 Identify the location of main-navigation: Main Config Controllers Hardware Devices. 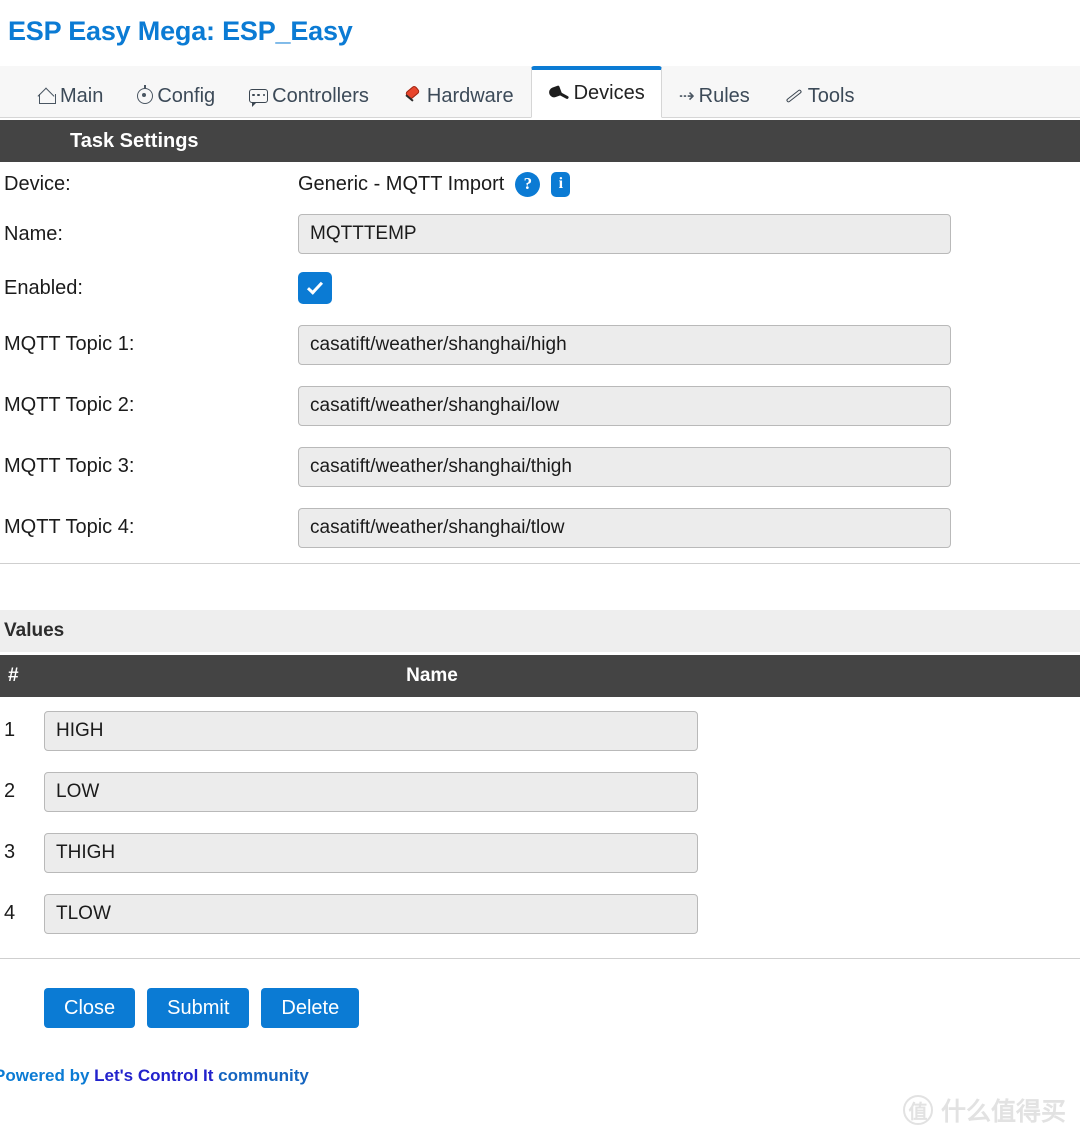
(540, 92).